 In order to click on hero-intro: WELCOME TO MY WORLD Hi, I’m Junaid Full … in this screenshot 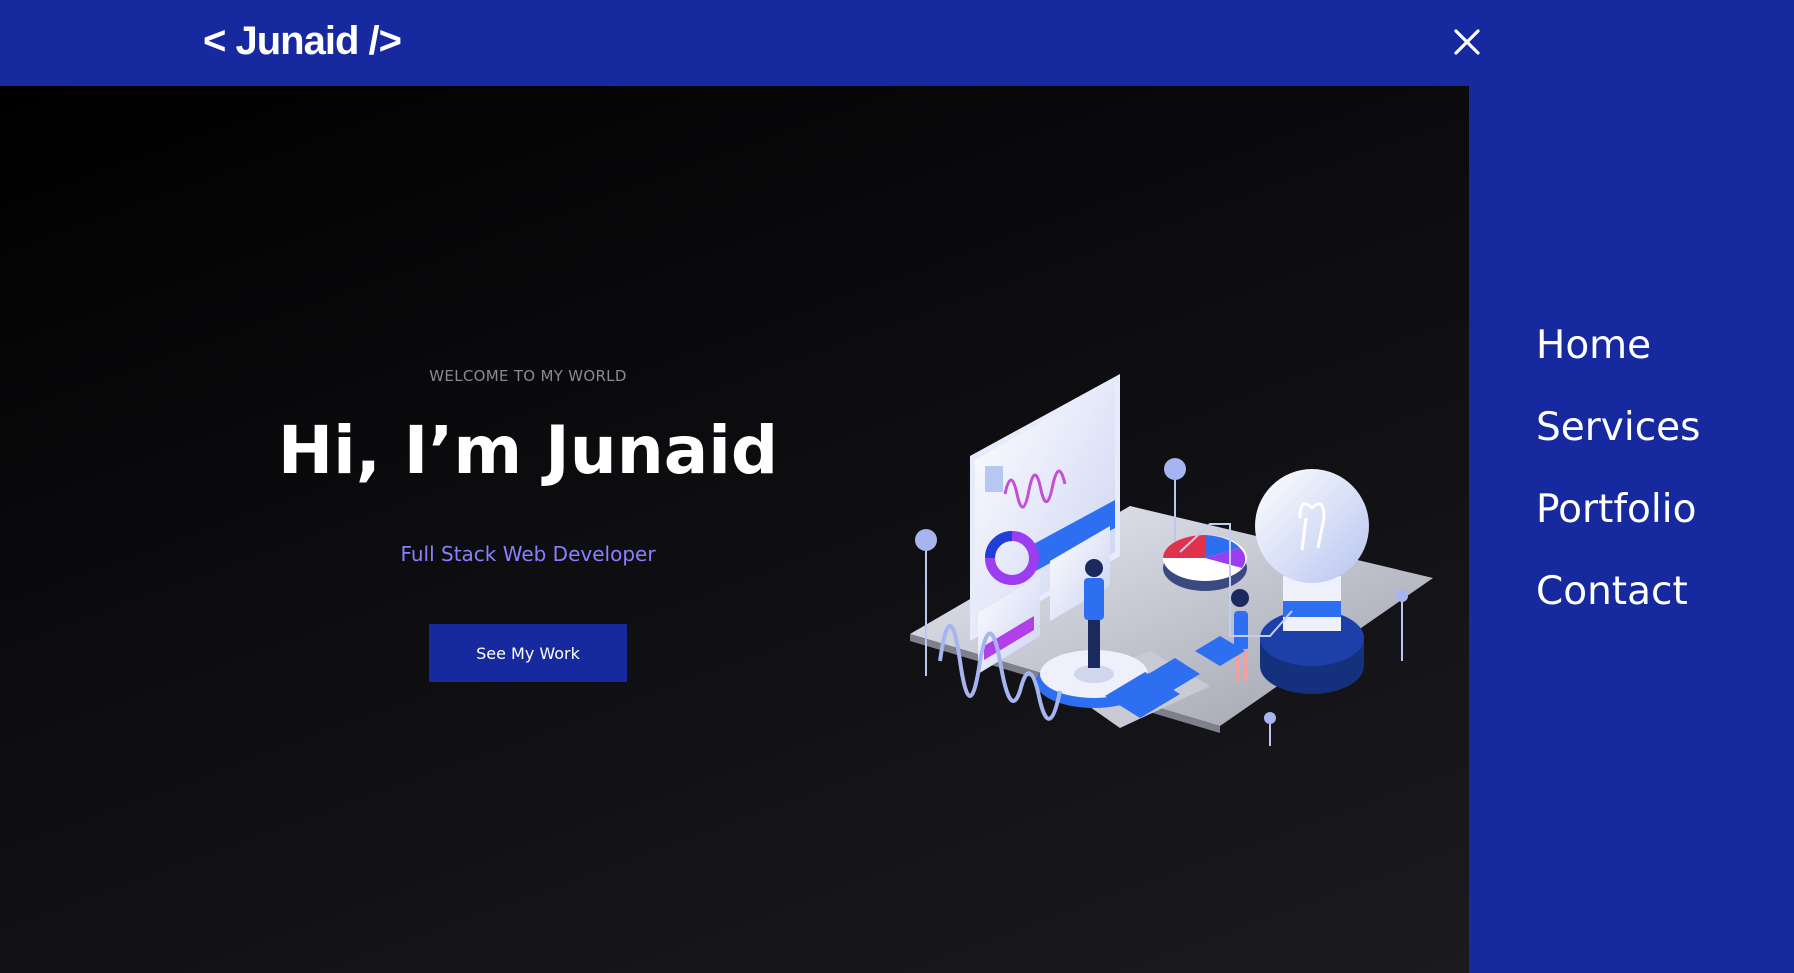, I will do `click(528, 524)`.